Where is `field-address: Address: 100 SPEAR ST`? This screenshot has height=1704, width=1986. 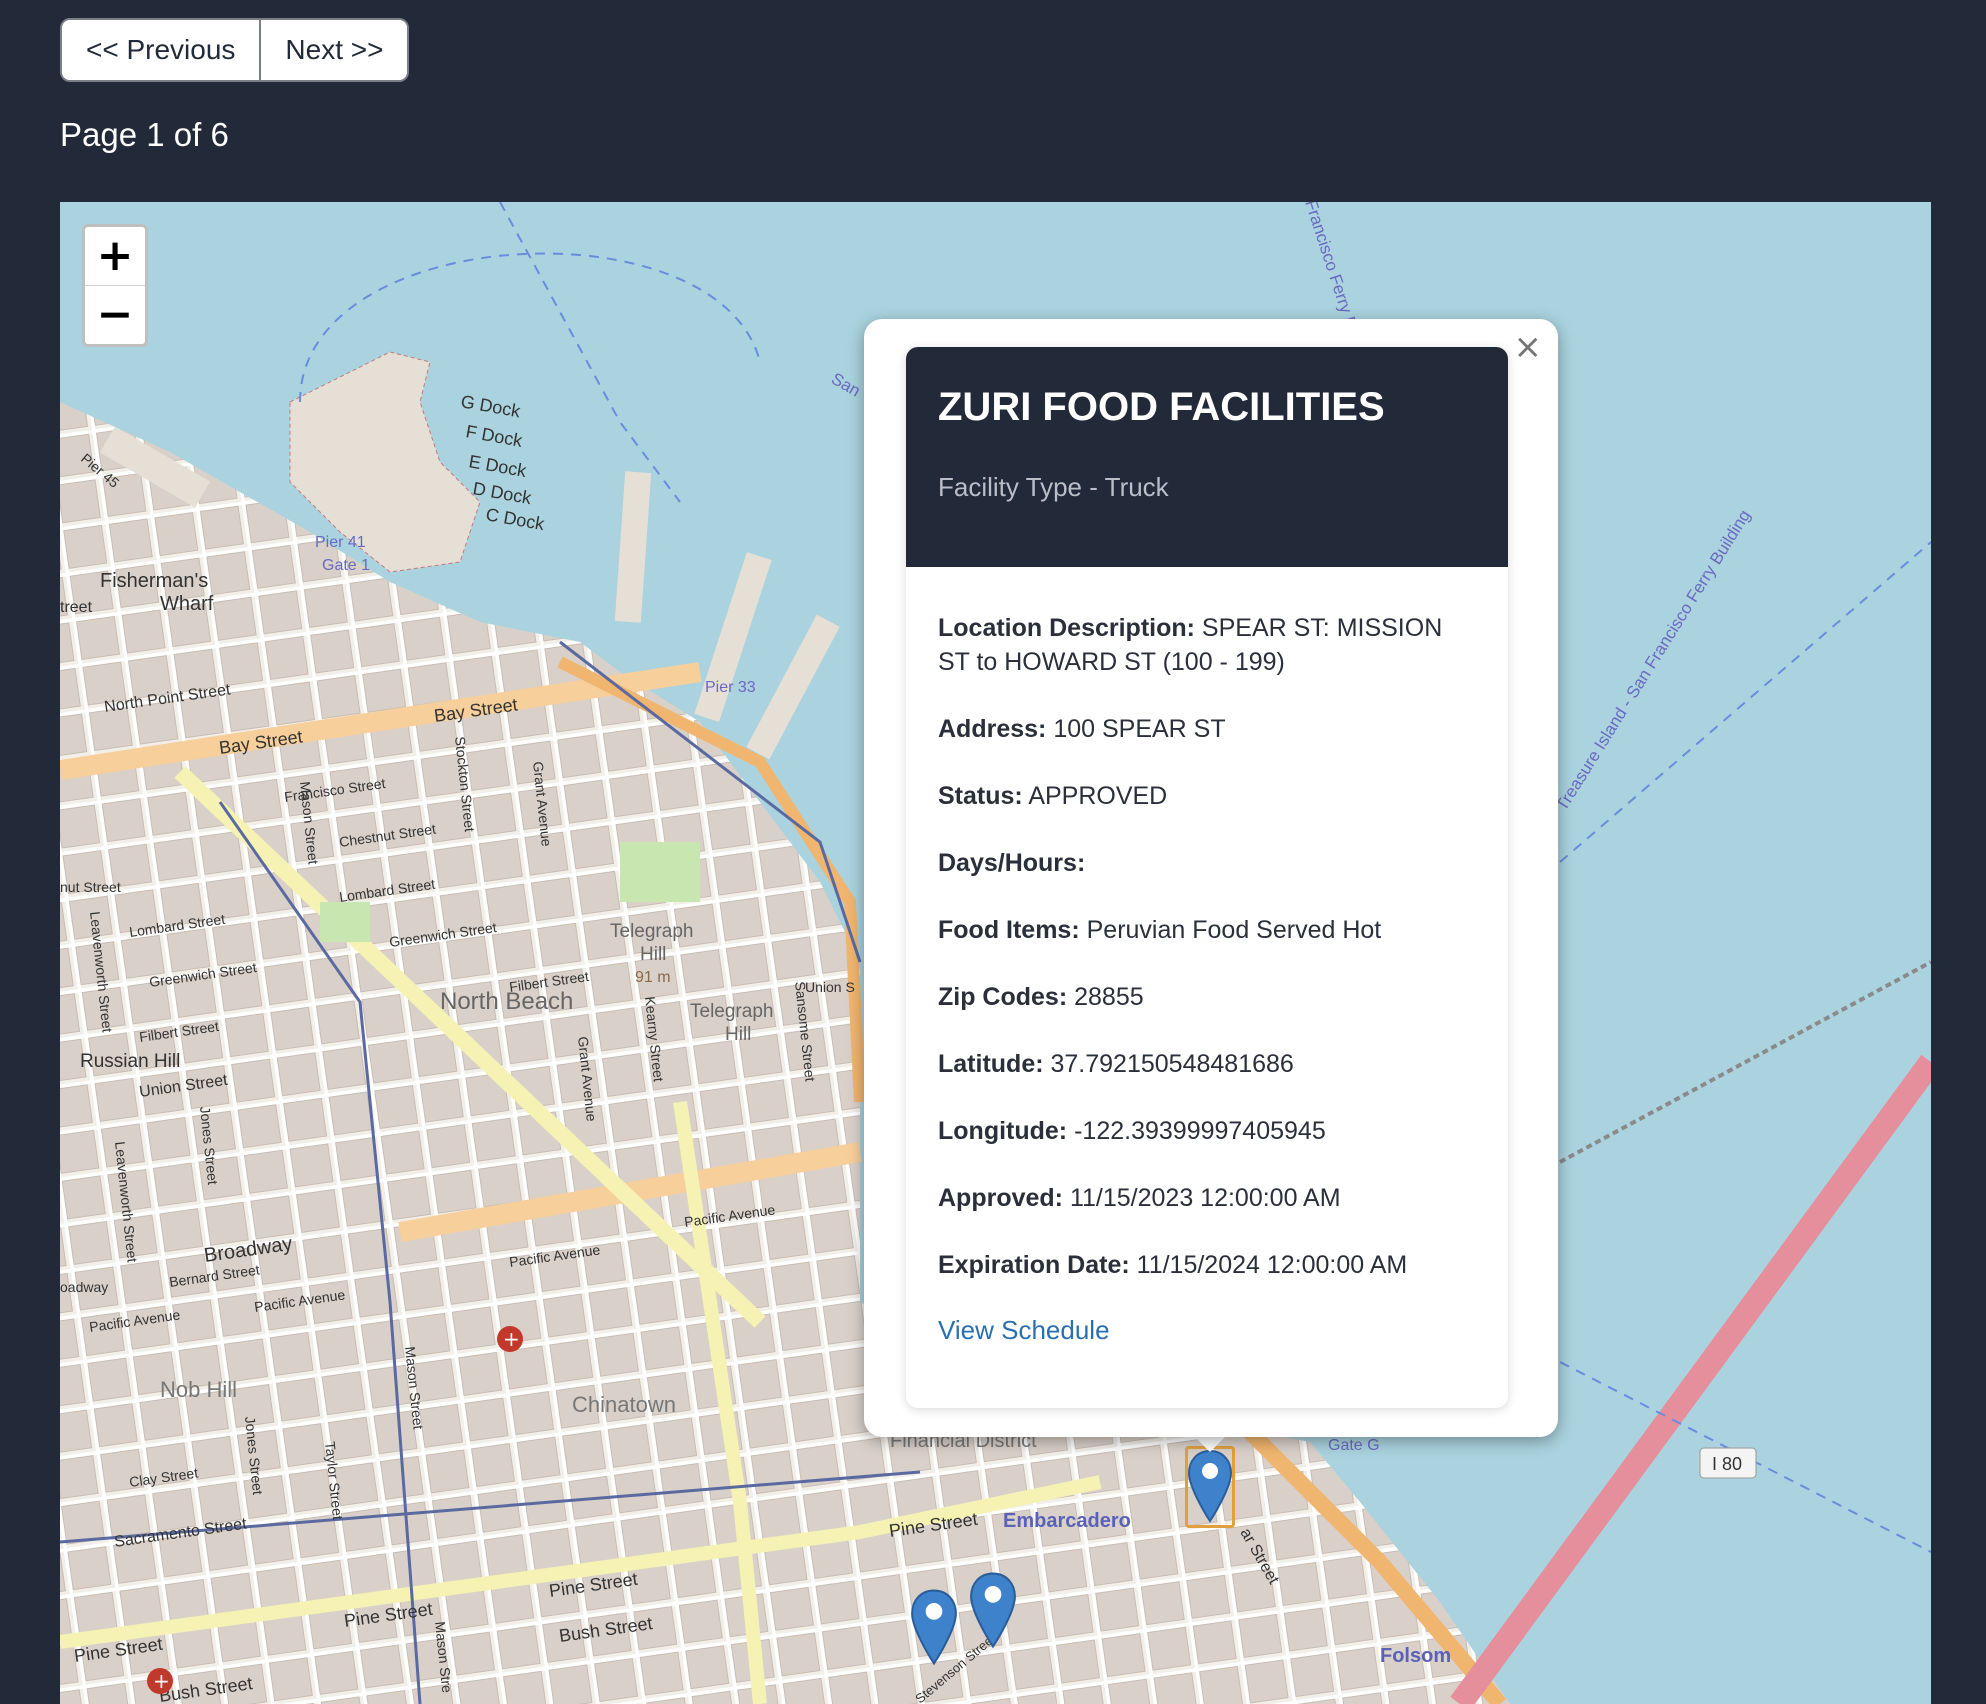 field-address: Address: 100 SPEAR ST is located at coordinates (1082, 729).